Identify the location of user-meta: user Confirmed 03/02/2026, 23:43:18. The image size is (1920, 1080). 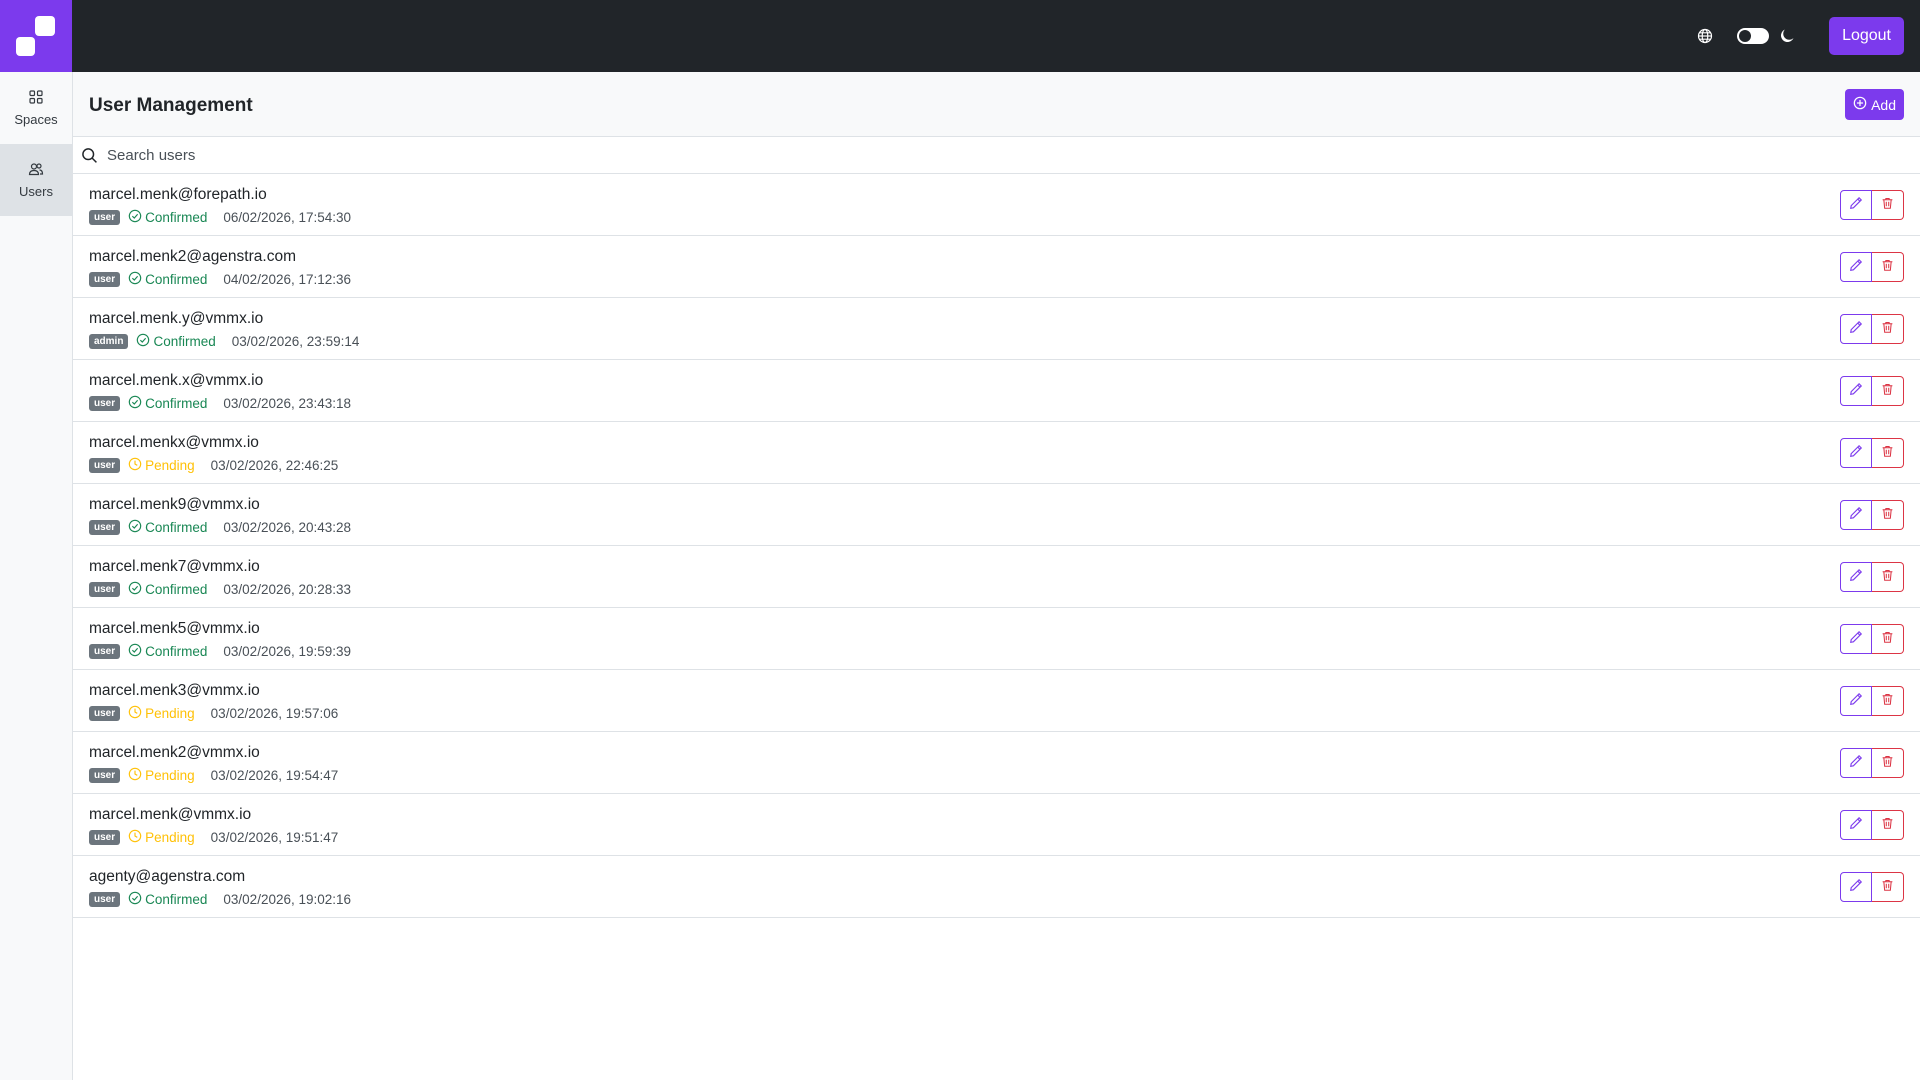
(220, 403).